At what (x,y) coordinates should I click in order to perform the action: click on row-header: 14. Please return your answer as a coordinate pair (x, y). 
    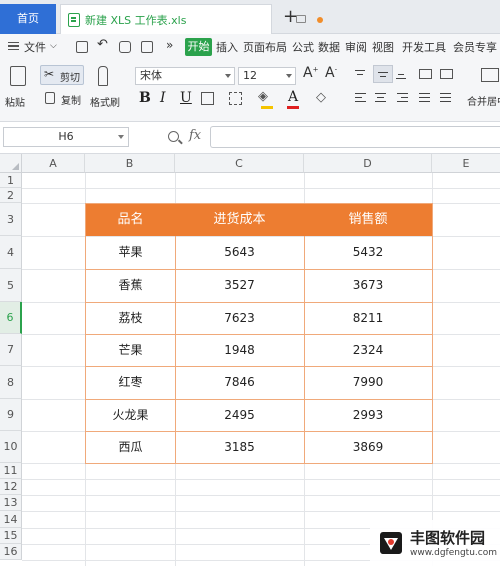
    Looking at the image, I should click on (11, 519).